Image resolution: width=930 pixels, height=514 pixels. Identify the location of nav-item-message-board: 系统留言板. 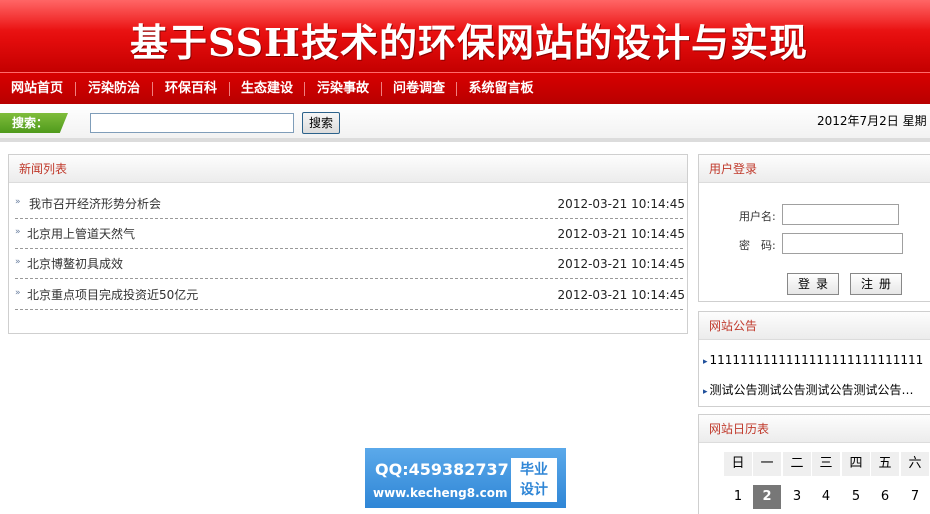
(501, 89).